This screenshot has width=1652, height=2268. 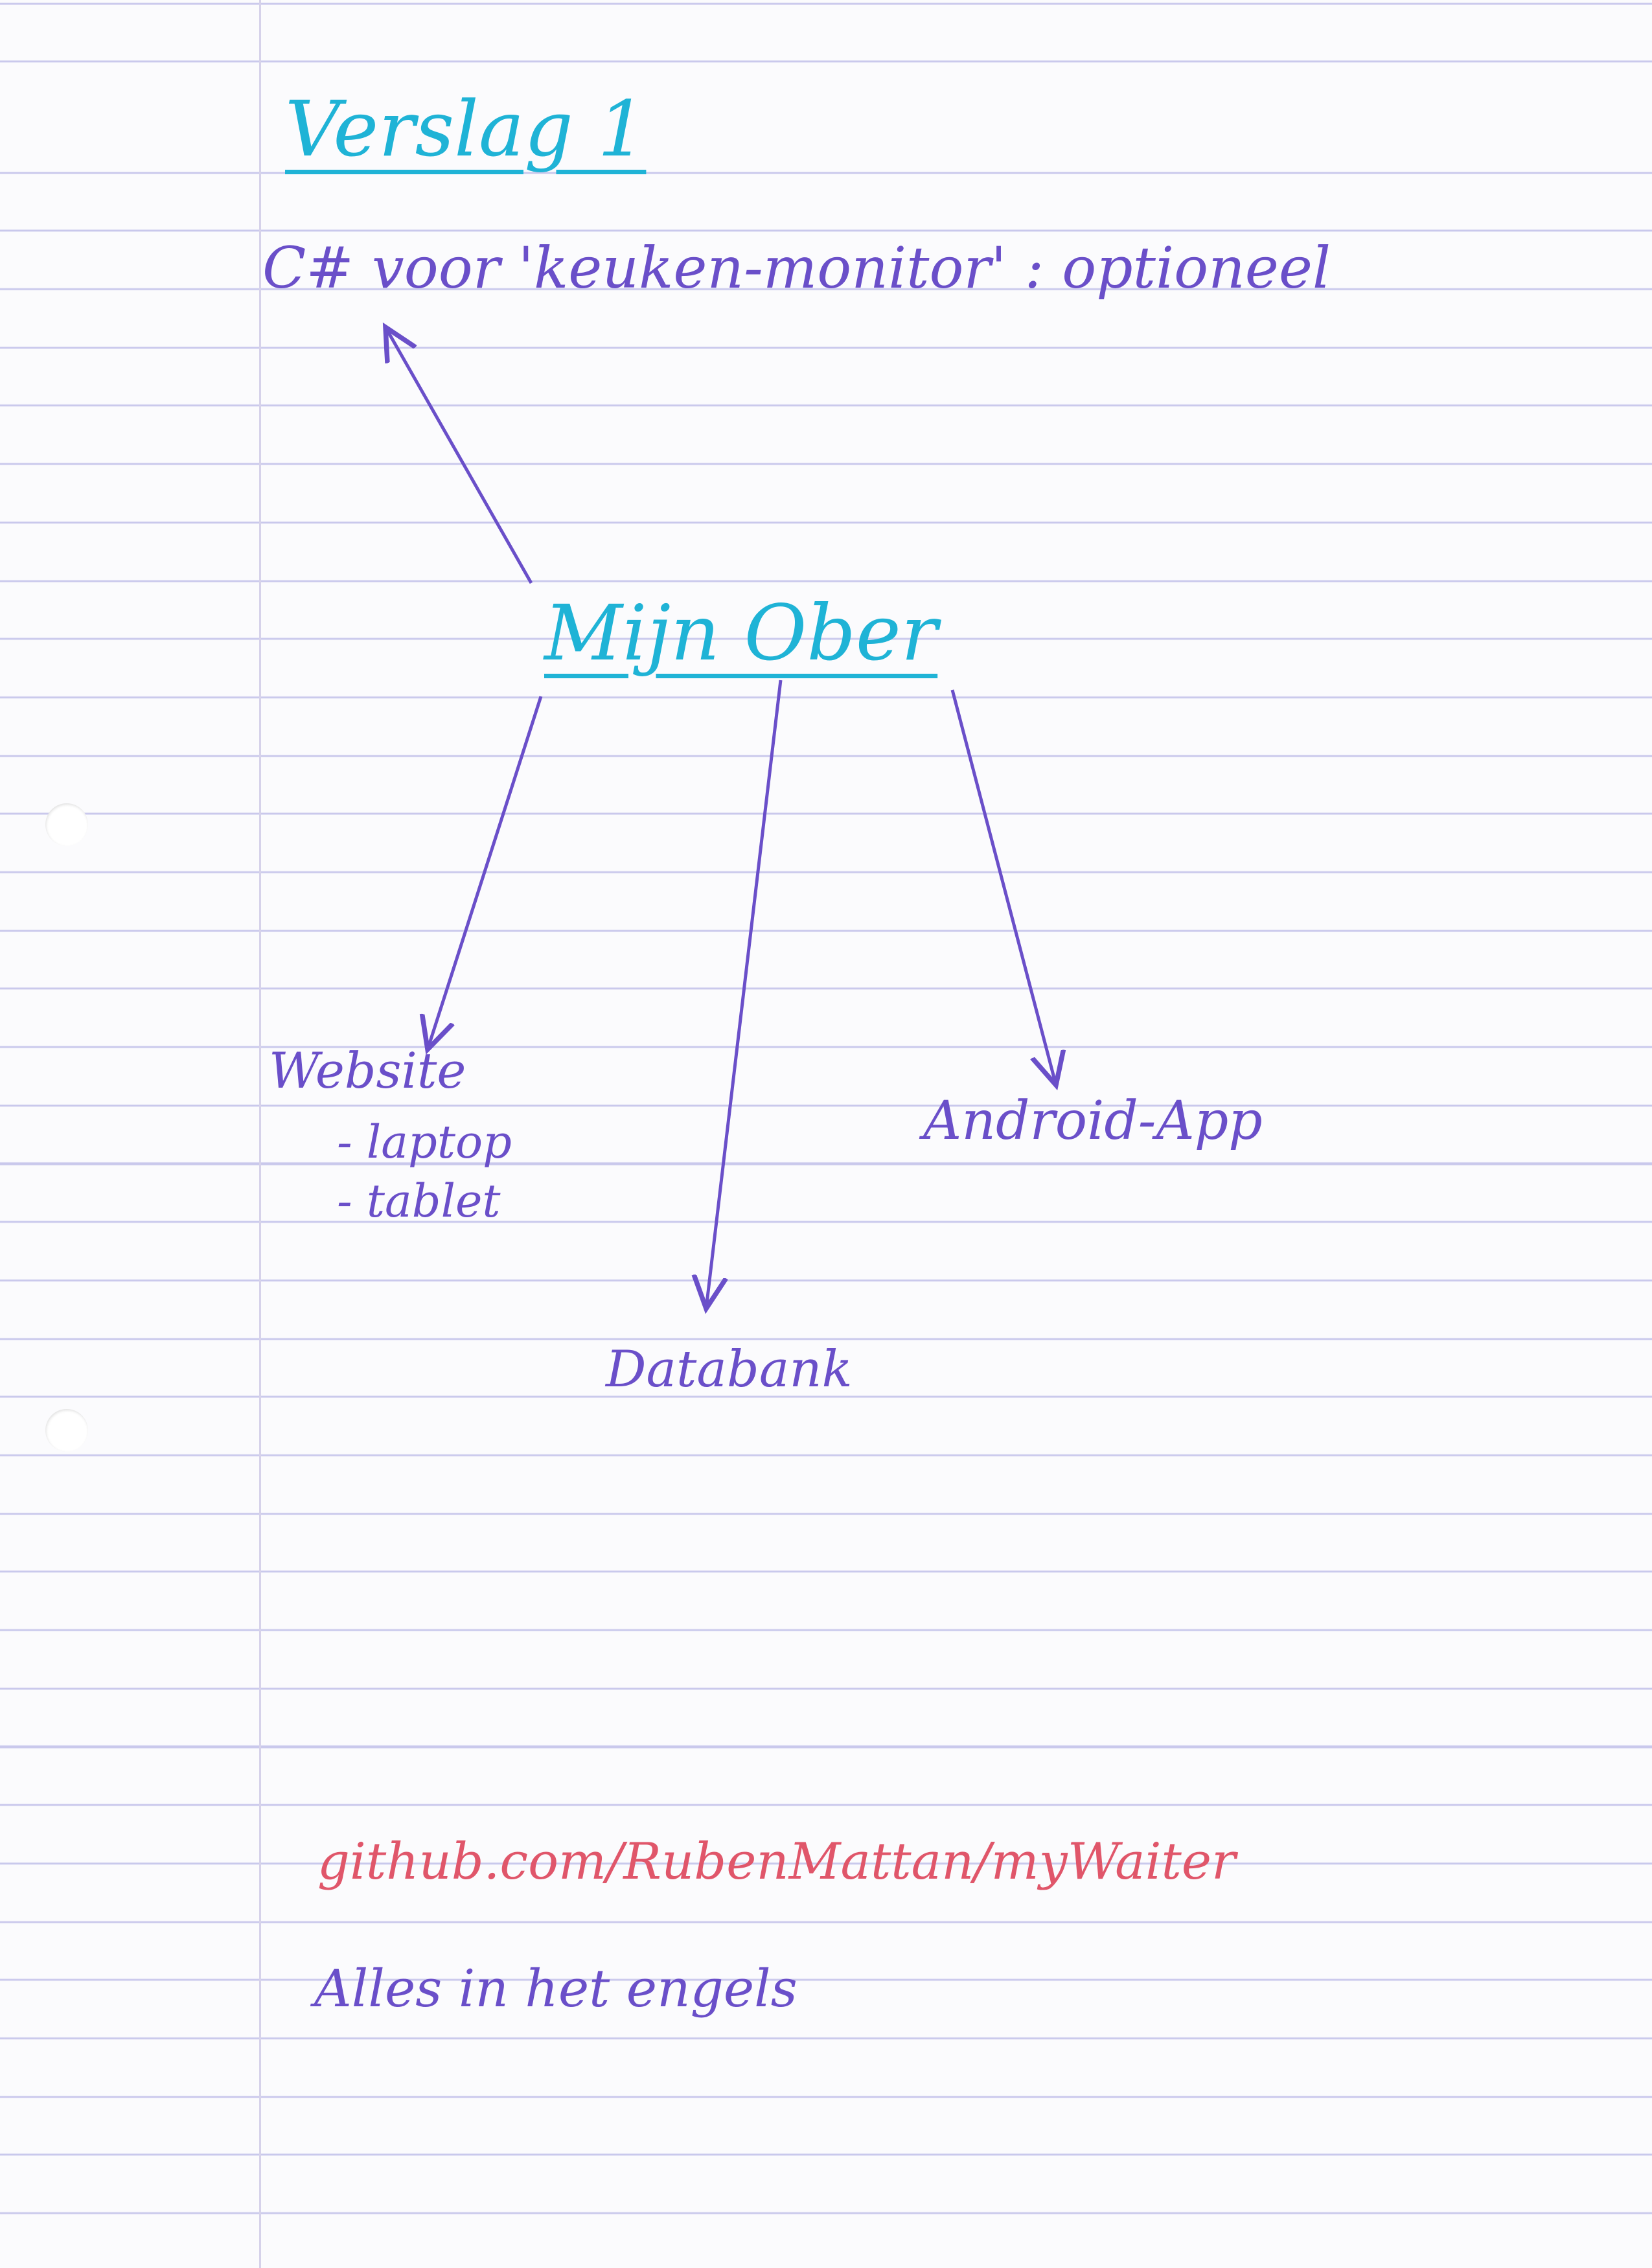 What do you see at coordinates (796, 268) in the screenshot?
I see `csharp-note: C# voor 'keuken-monitor' : optioneel` at bounding box center [796, 268].